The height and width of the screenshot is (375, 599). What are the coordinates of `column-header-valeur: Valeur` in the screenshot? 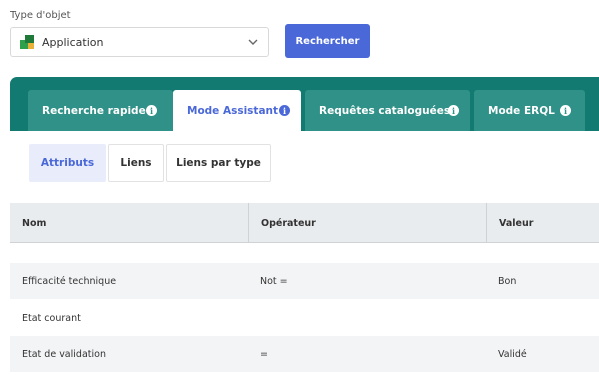 It's located at (542, 223).